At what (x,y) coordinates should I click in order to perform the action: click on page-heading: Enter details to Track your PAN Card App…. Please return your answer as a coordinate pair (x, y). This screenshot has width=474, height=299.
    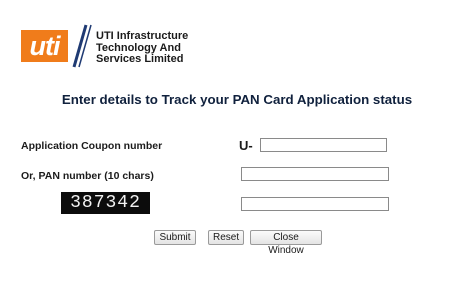
    Looking at the image, I should click on (237, 99).